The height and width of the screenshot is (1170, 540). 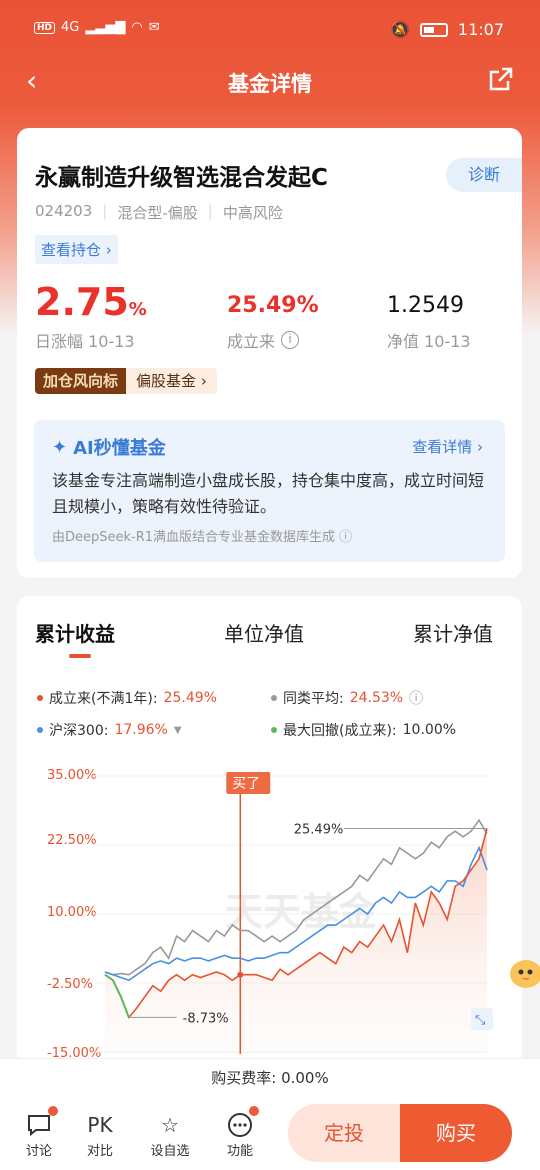 I want to click on info-icon: i, so click(x=290, y=340).